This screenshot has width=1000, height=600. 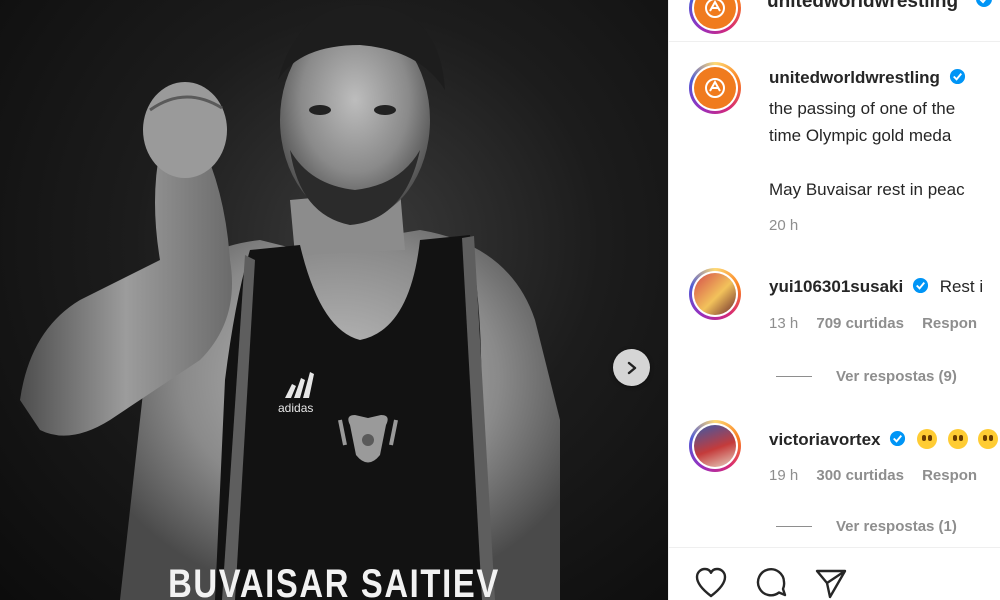 I want to click on caption-avatar, so click(x=715, y=88).